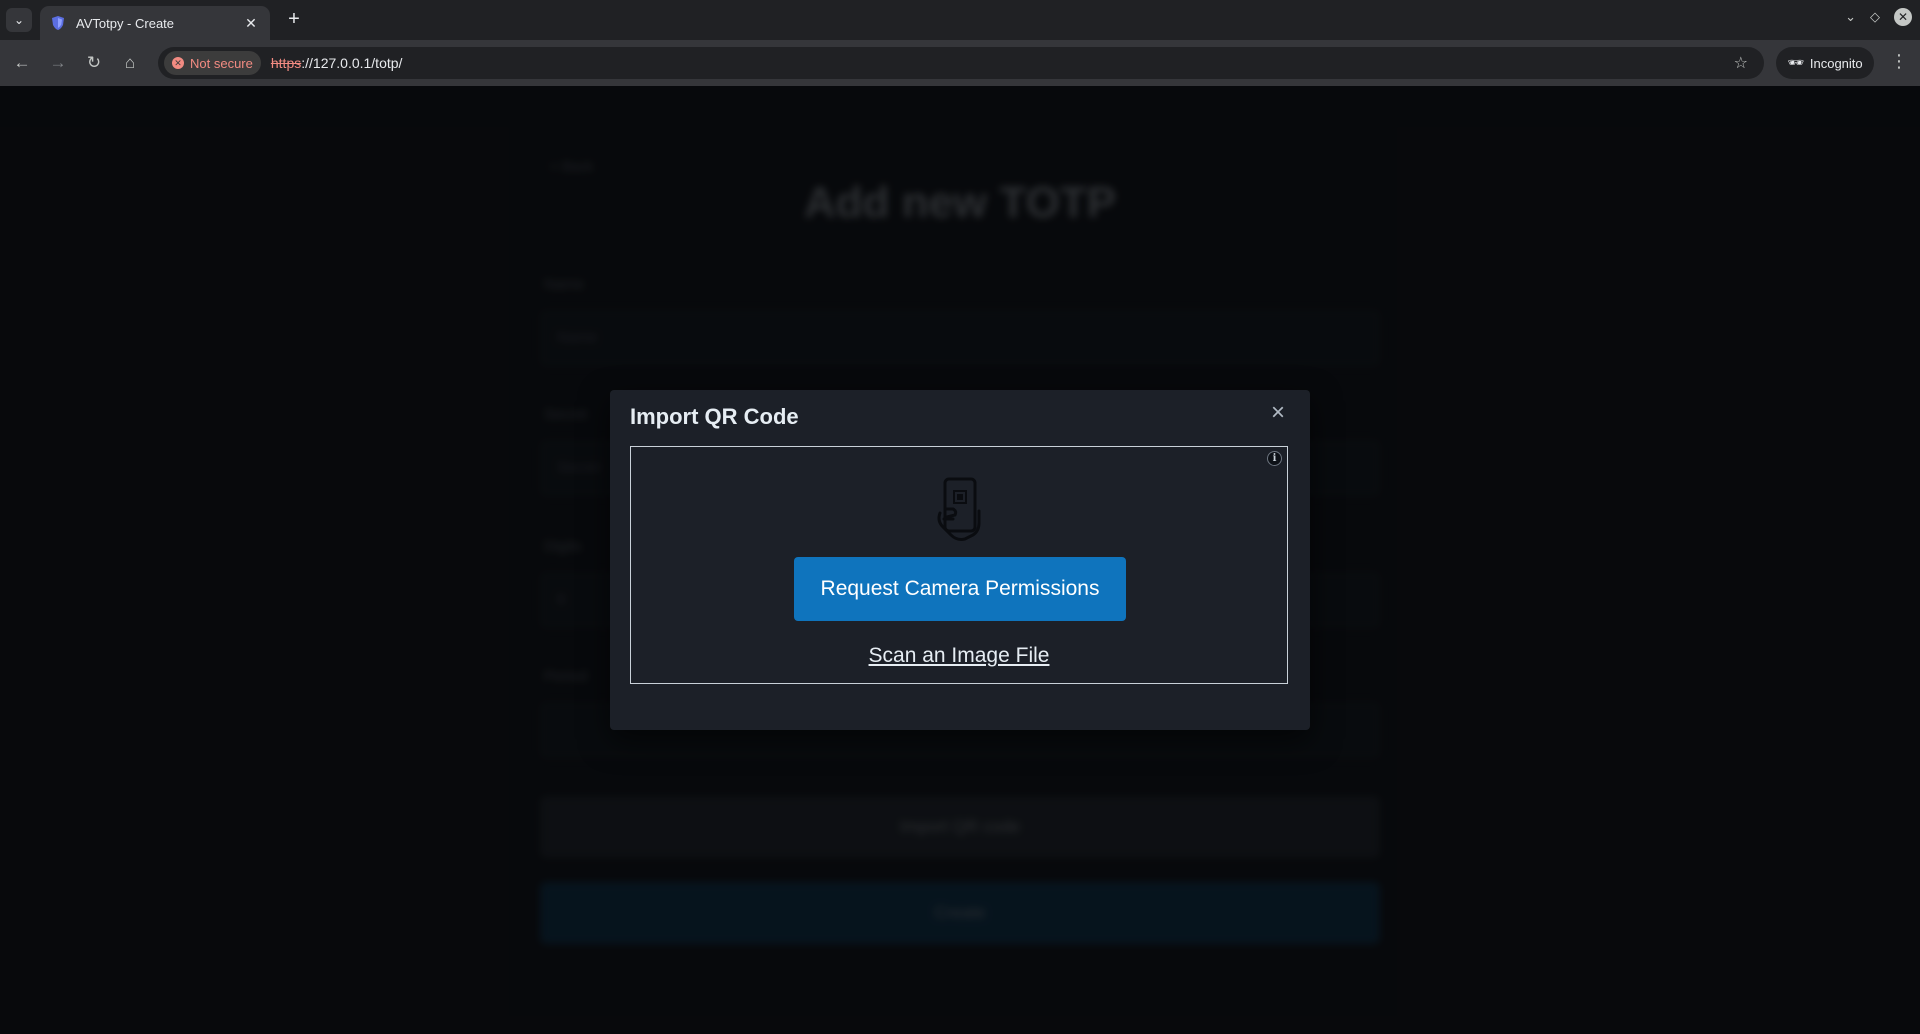 This screenshot has width=1920, height=1034. I want to click on url-scheme: https, so click(286, 63).